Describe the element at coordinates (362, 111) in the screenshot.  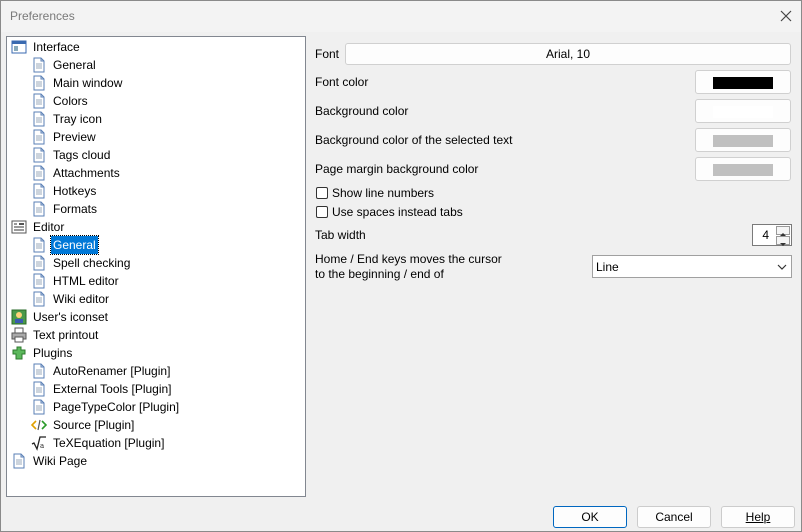
I see `background-color-label: Background color` at that location.